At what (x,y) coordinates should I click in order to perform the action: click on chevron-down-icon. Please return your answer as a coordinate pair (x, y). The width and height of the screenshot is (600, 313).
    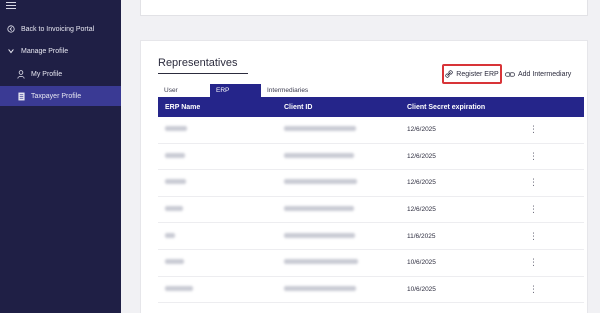
    Looking at the image, I should click on (11, 51).